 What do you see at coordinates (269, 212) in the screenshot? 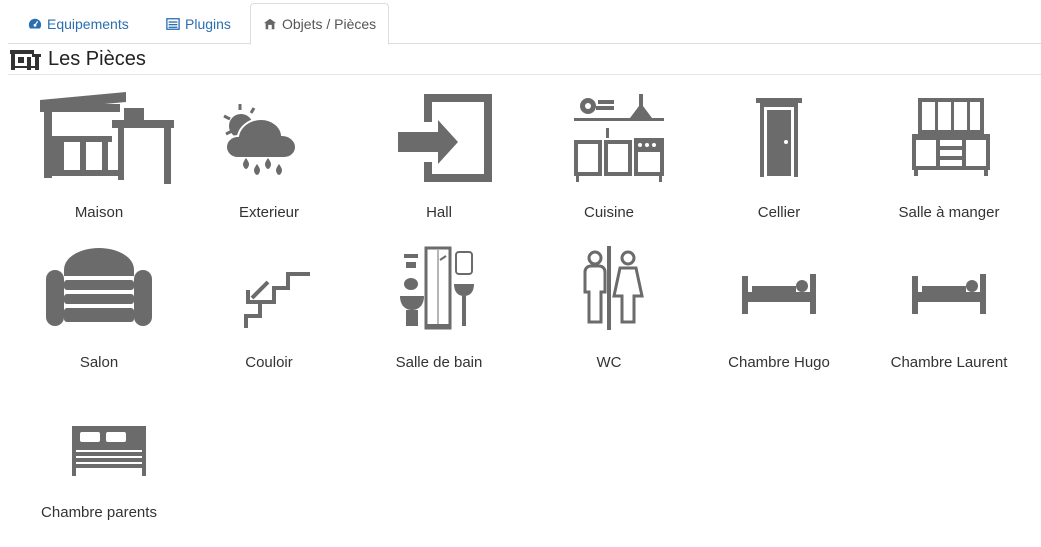
I see `room-label: Exterieur` at bounding box center [269, 212].